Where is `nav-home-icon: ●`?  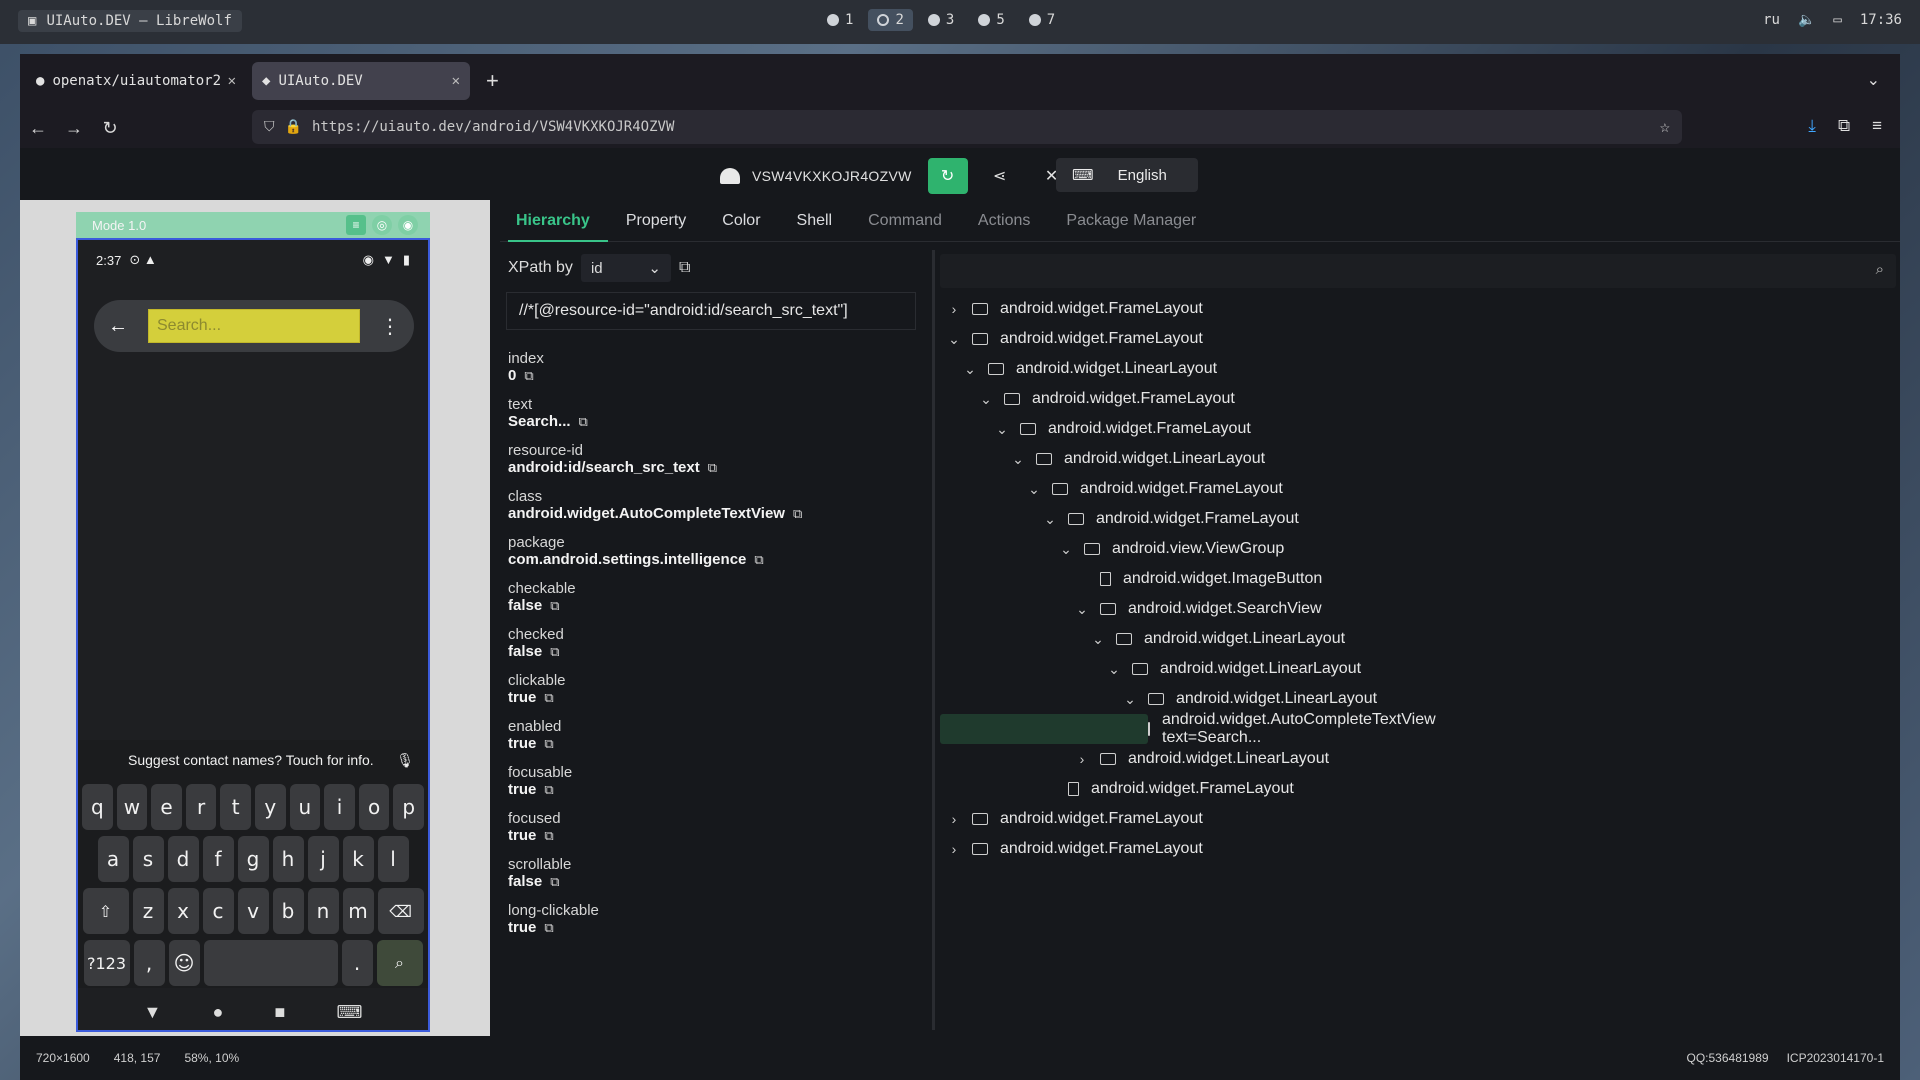 nav-home-icon: ● is located at coordinates (217, 1012).